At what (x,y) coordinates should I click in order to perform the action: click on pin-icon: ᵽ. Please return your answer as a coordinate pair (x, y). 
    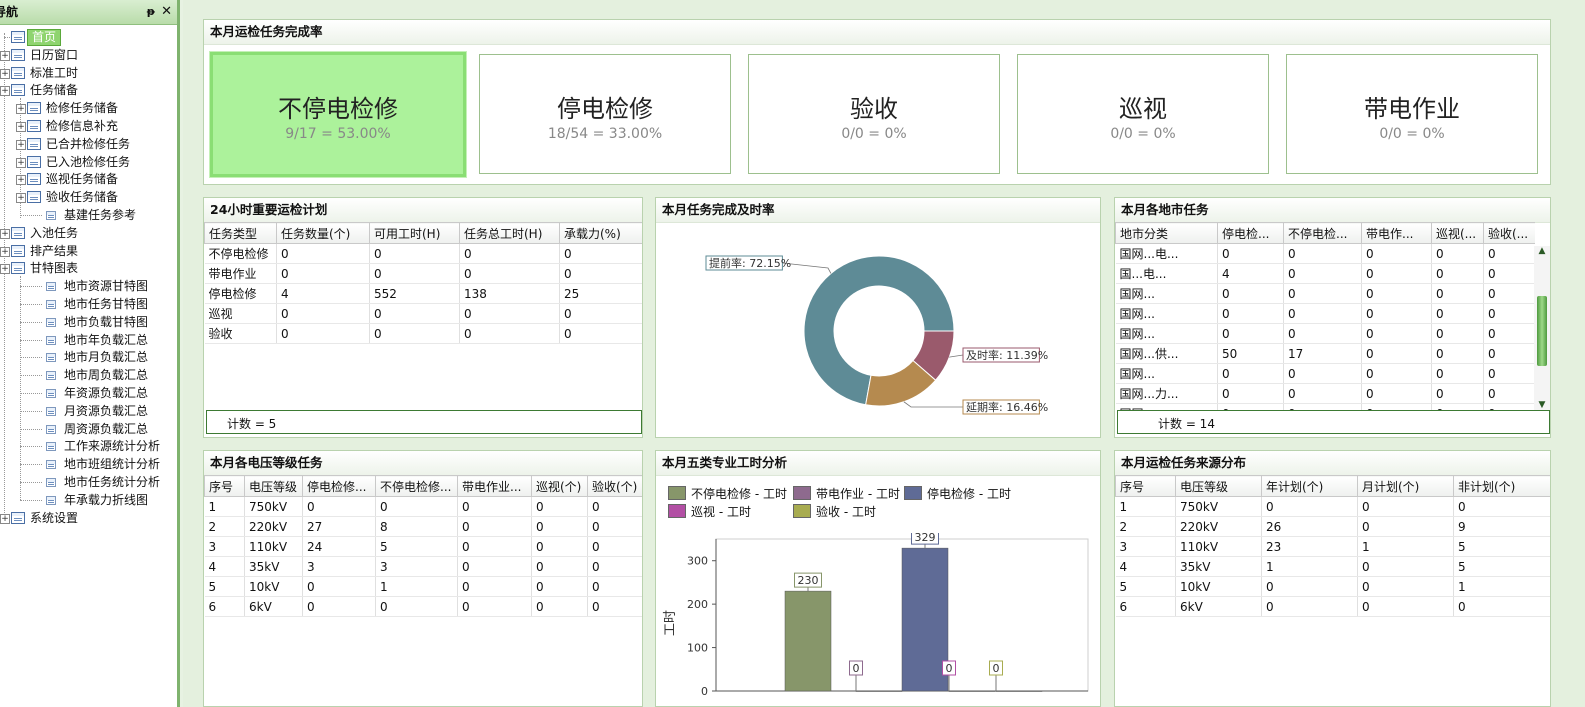
    Looking at the image, I should click on (151, 12).